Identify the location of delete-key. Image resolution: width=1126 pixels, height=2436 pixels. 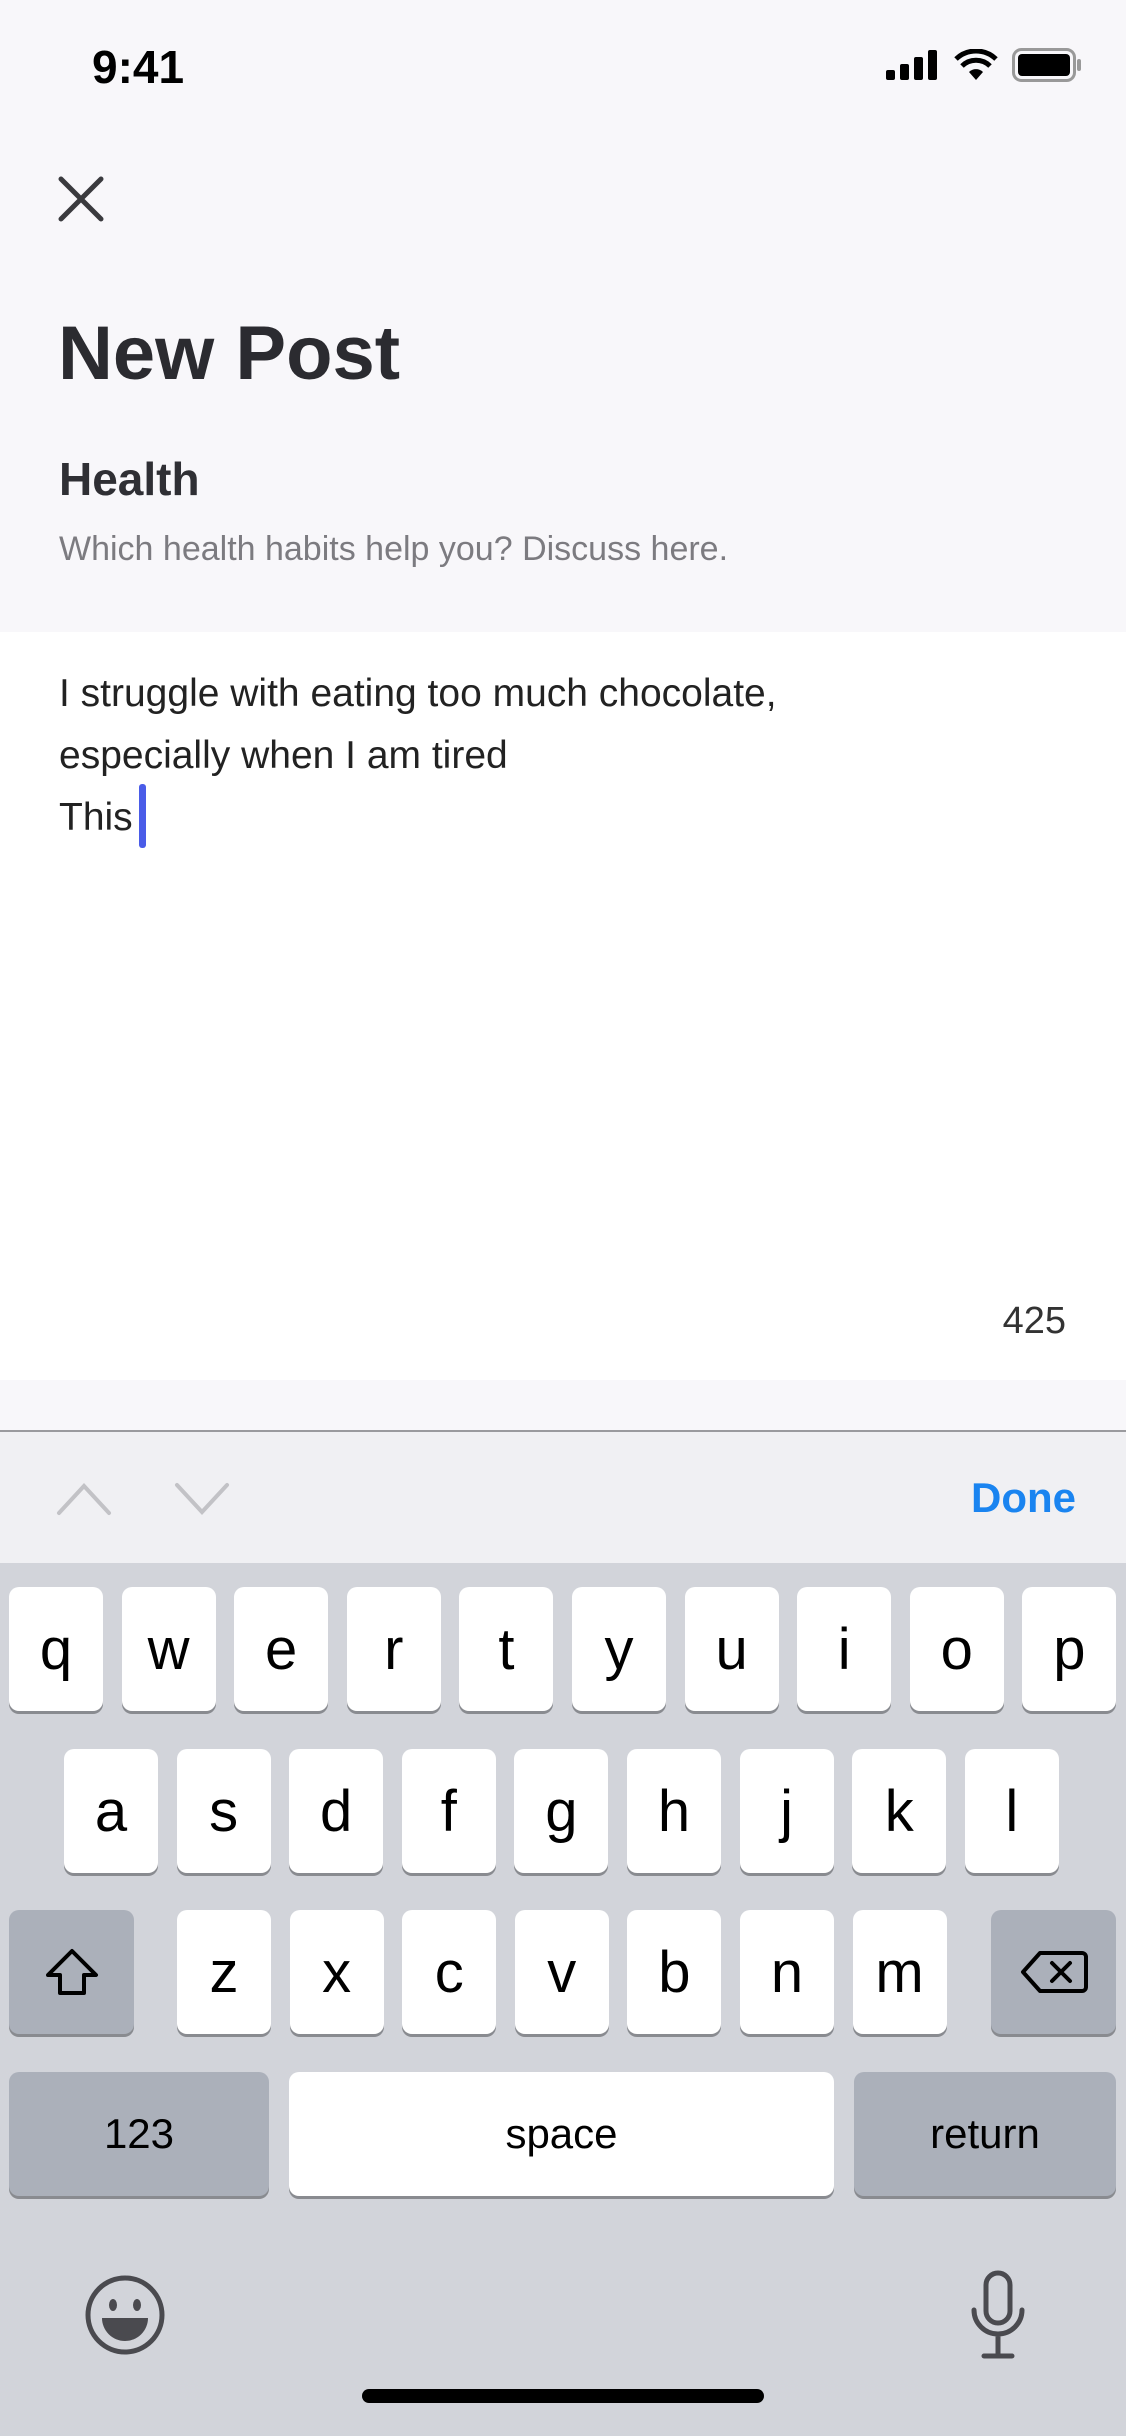
(1053, 1972).